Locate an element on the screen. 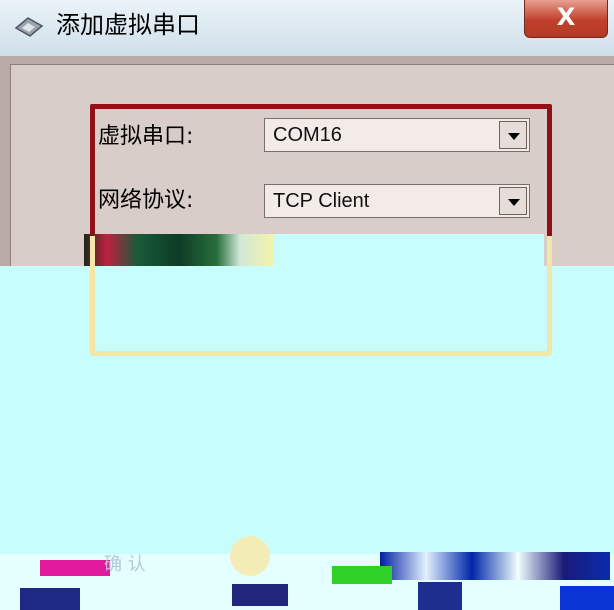 The width and height of the screenshot is (614, 610). close-button: X is located at coordinates (566, 19).